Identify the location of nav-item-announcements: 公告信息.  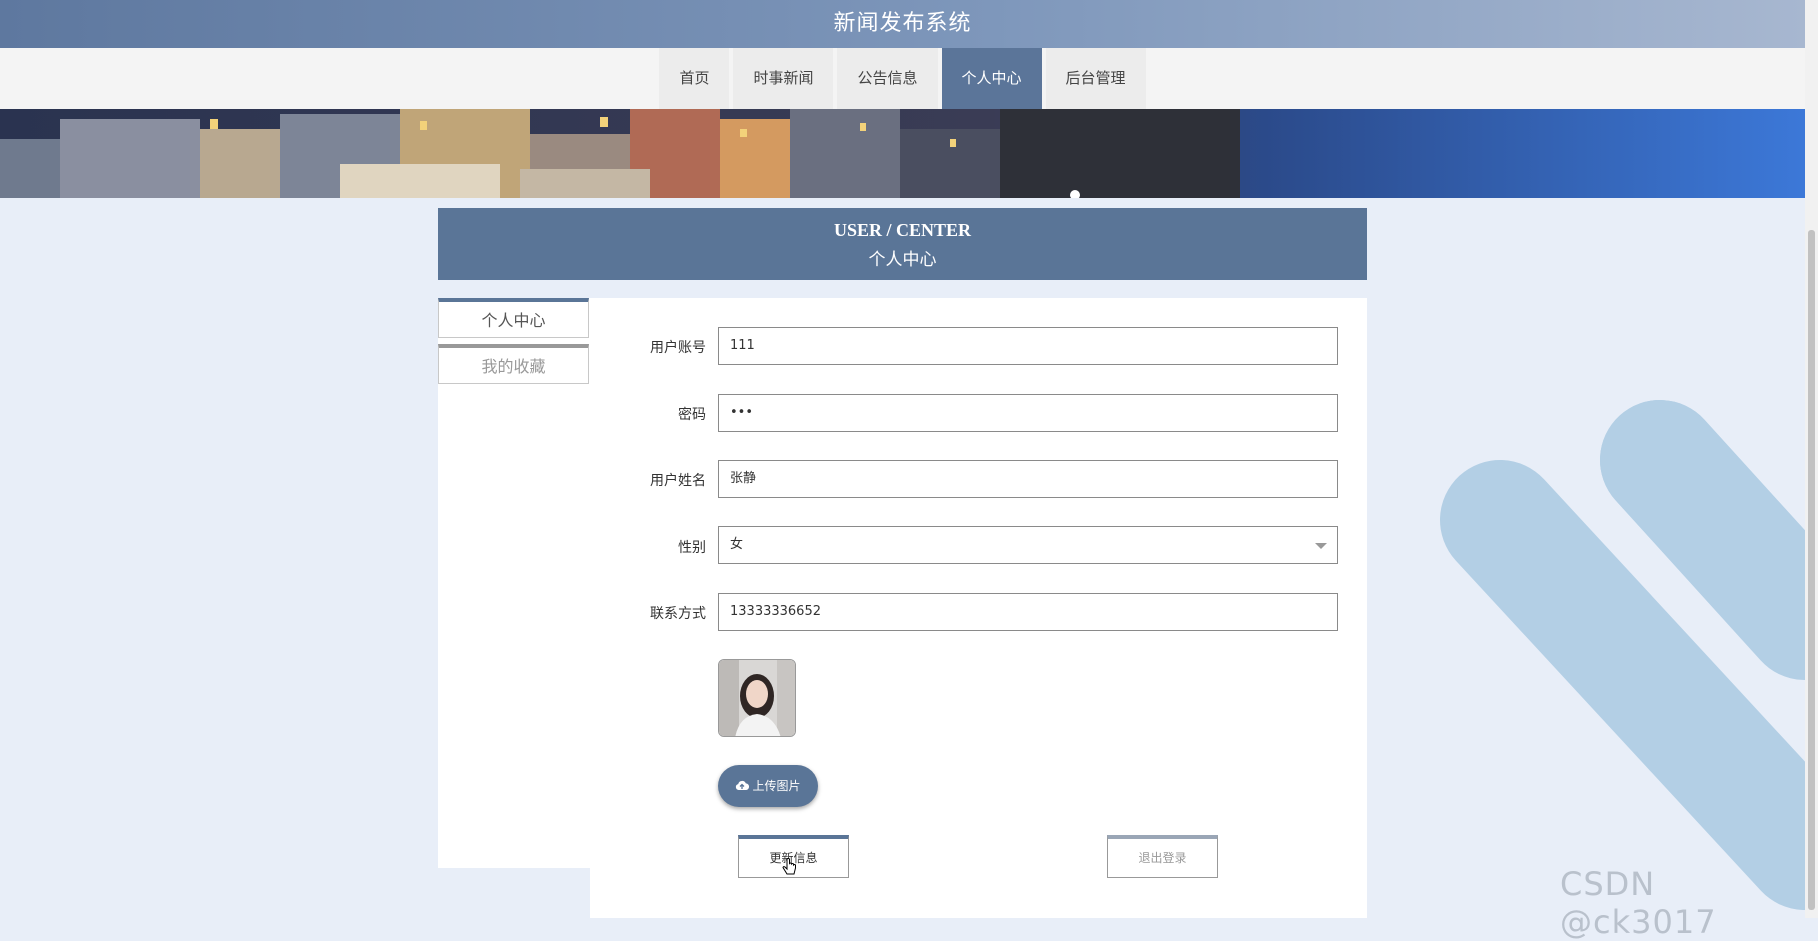
(887, 78).